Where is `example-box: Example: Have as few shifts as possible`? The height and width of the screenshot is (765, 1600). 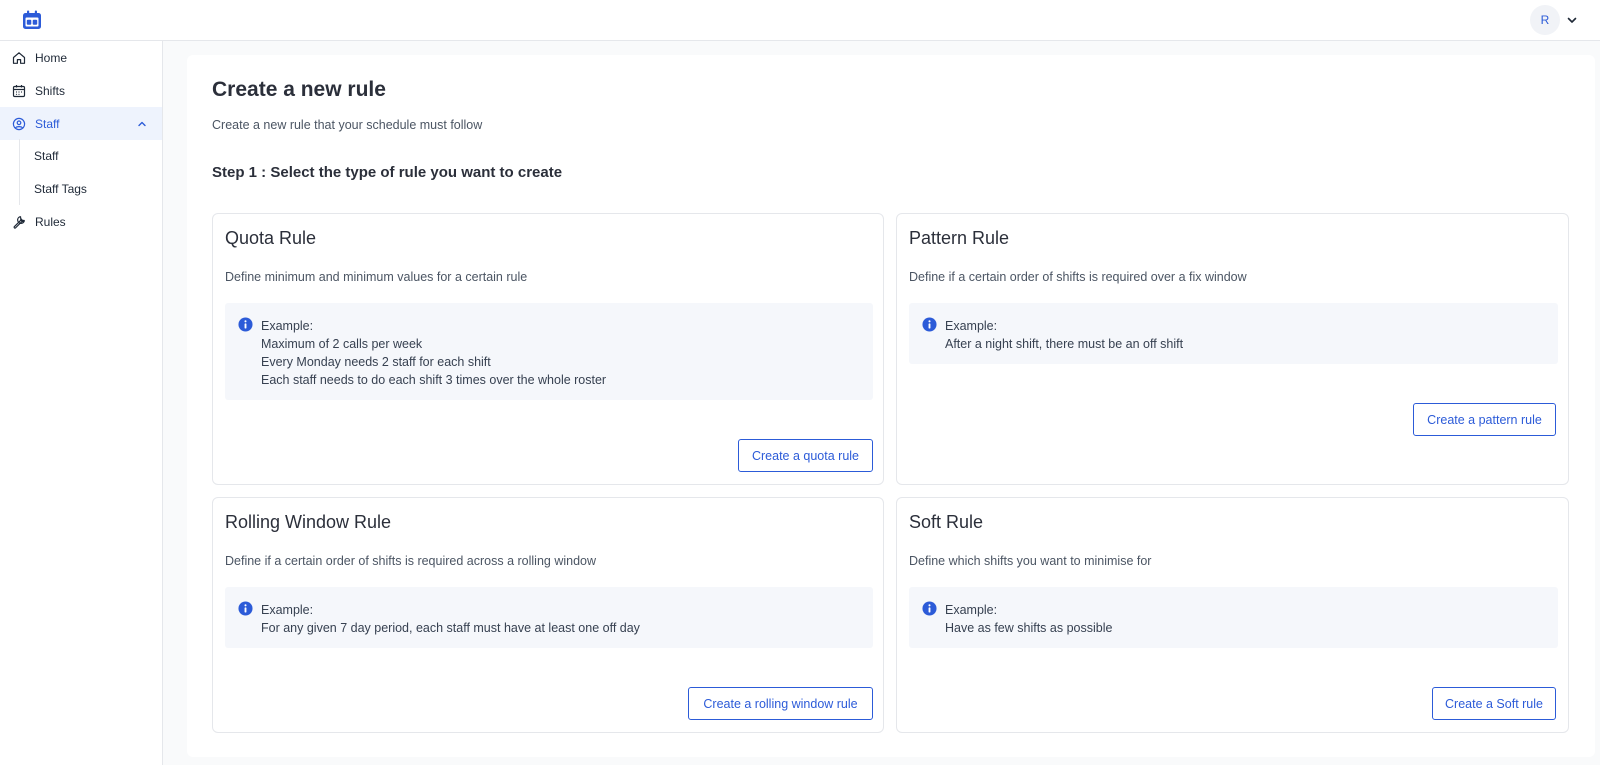
example-box: Example: Have as few shifts as possible is located at coordinates (1233, 617).